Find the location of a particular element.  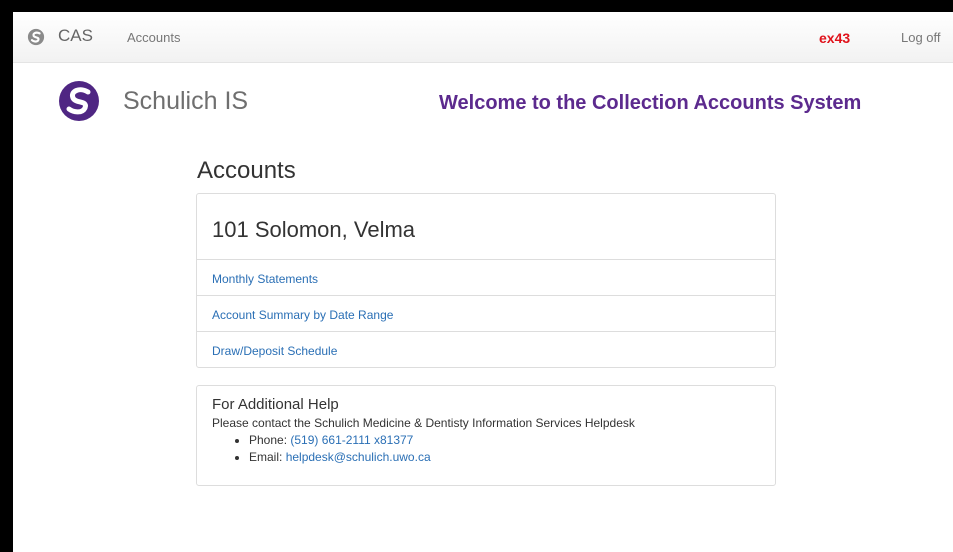

header-brand: Schulich IS is located at coordinates (186, 101).